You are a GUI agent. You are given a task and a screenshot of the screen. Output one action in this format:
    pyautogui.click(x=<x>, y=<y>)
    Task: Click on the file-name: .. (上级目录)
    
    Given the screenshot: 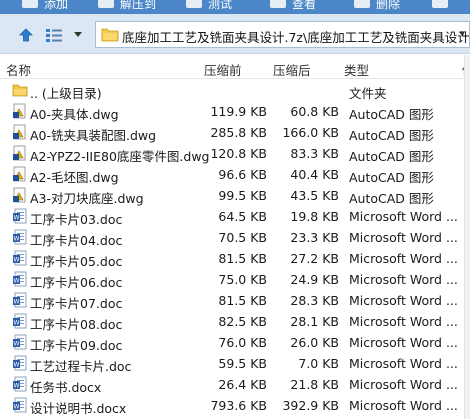 What is the action you would take?
    pyautogui.click(x=66, y=93)
    